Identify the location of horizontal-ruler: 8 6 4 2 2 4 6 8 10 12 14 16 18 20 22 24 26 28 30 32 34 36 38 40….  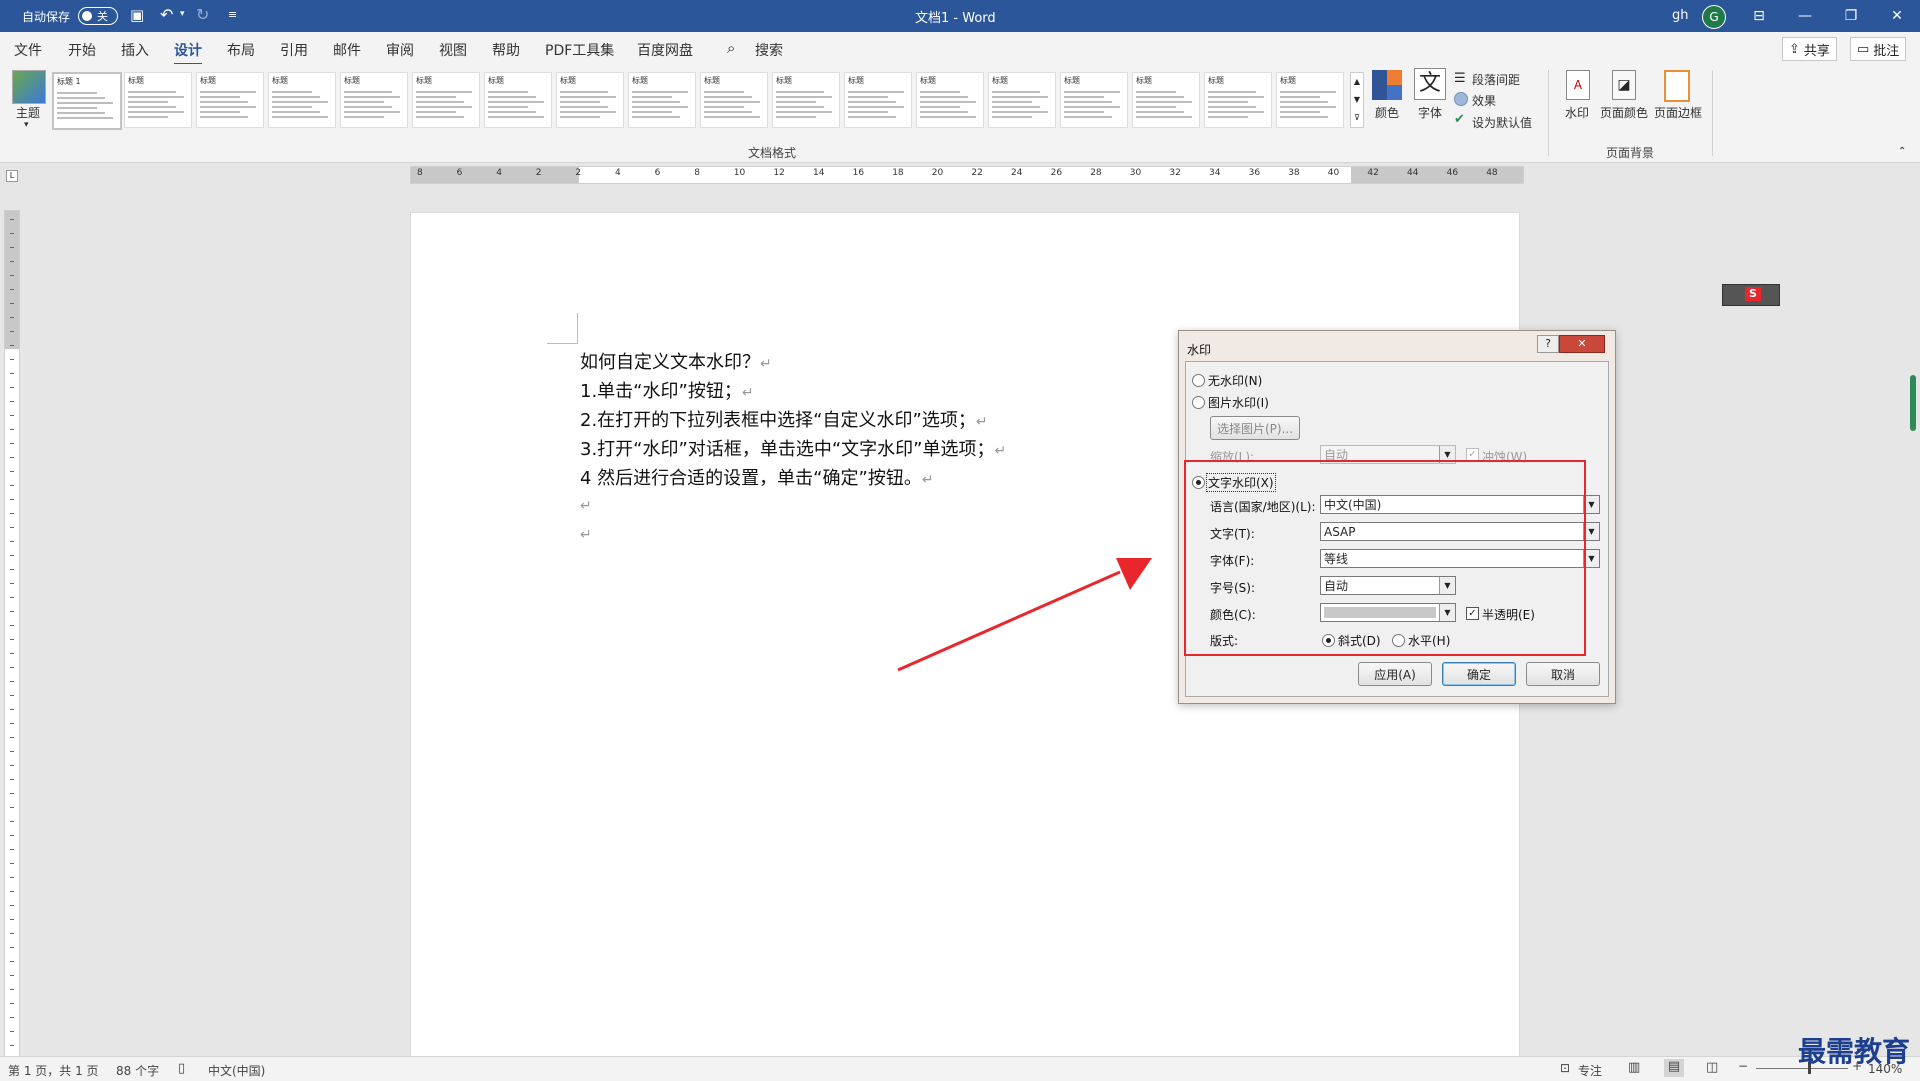
(967, 175).